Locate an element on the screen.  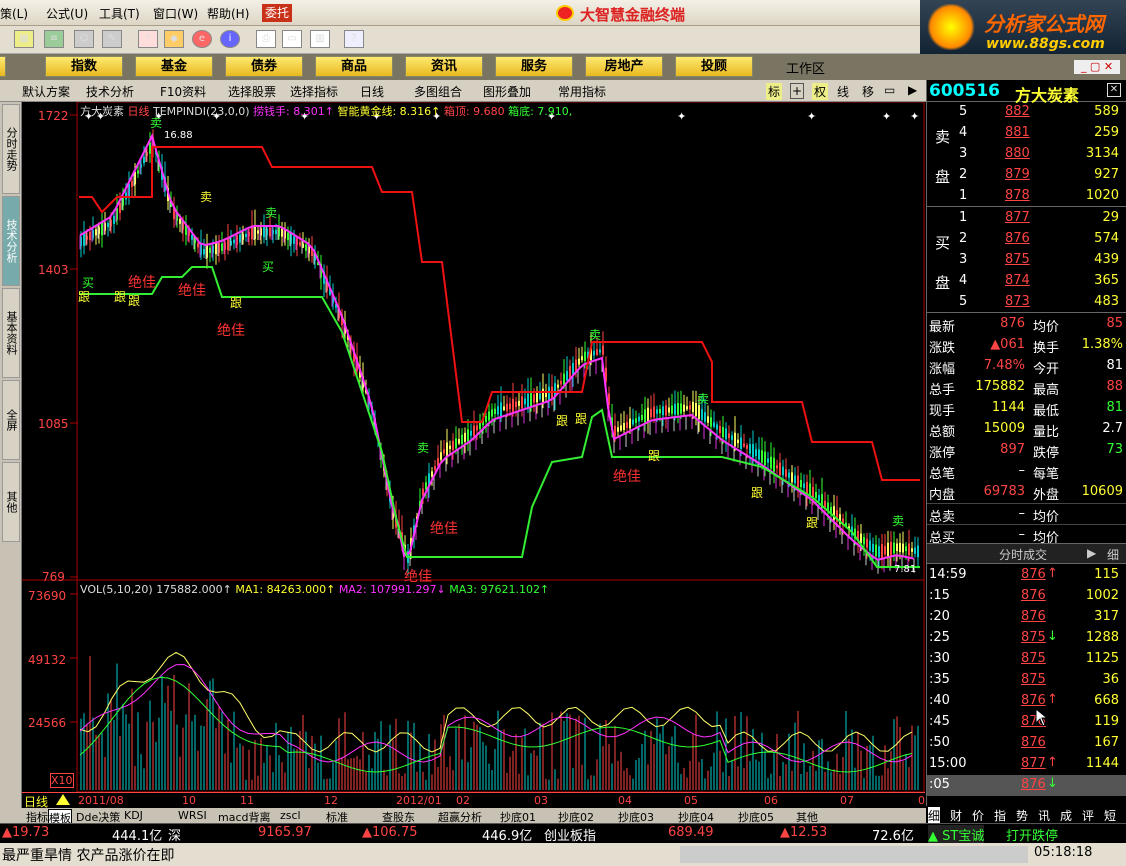
tool-move: 移 is located at coordinates (868, 91).